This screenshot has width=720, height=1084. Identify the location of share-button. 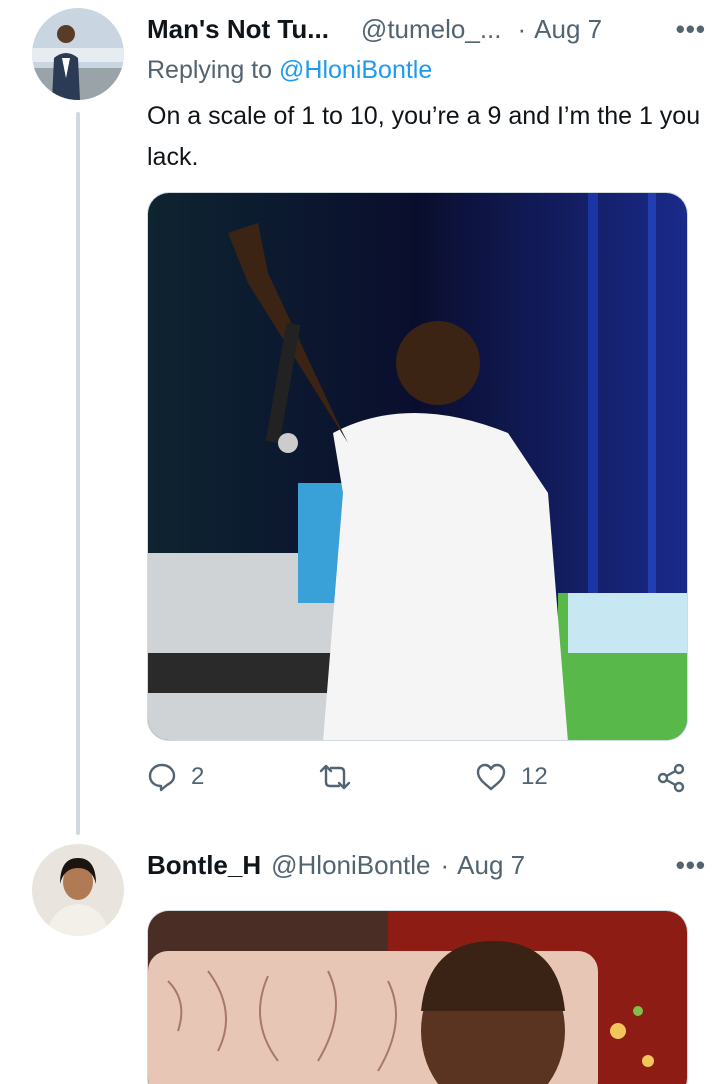
(671, 778).